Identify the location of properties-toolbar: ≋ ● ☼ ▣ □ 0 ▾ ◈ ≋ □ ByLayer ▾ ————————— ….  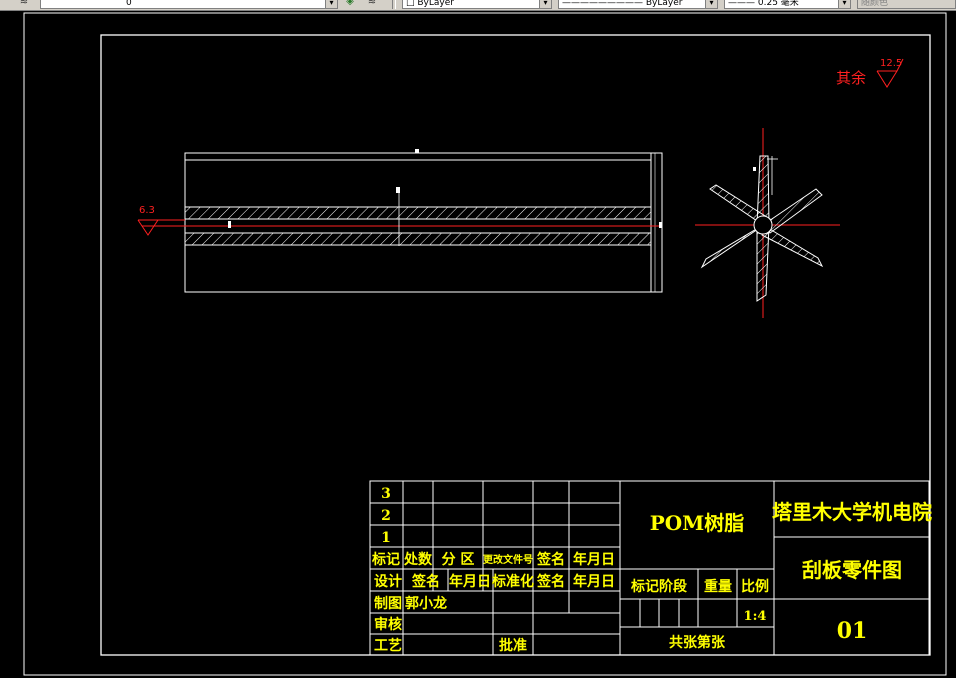
(478, 5).